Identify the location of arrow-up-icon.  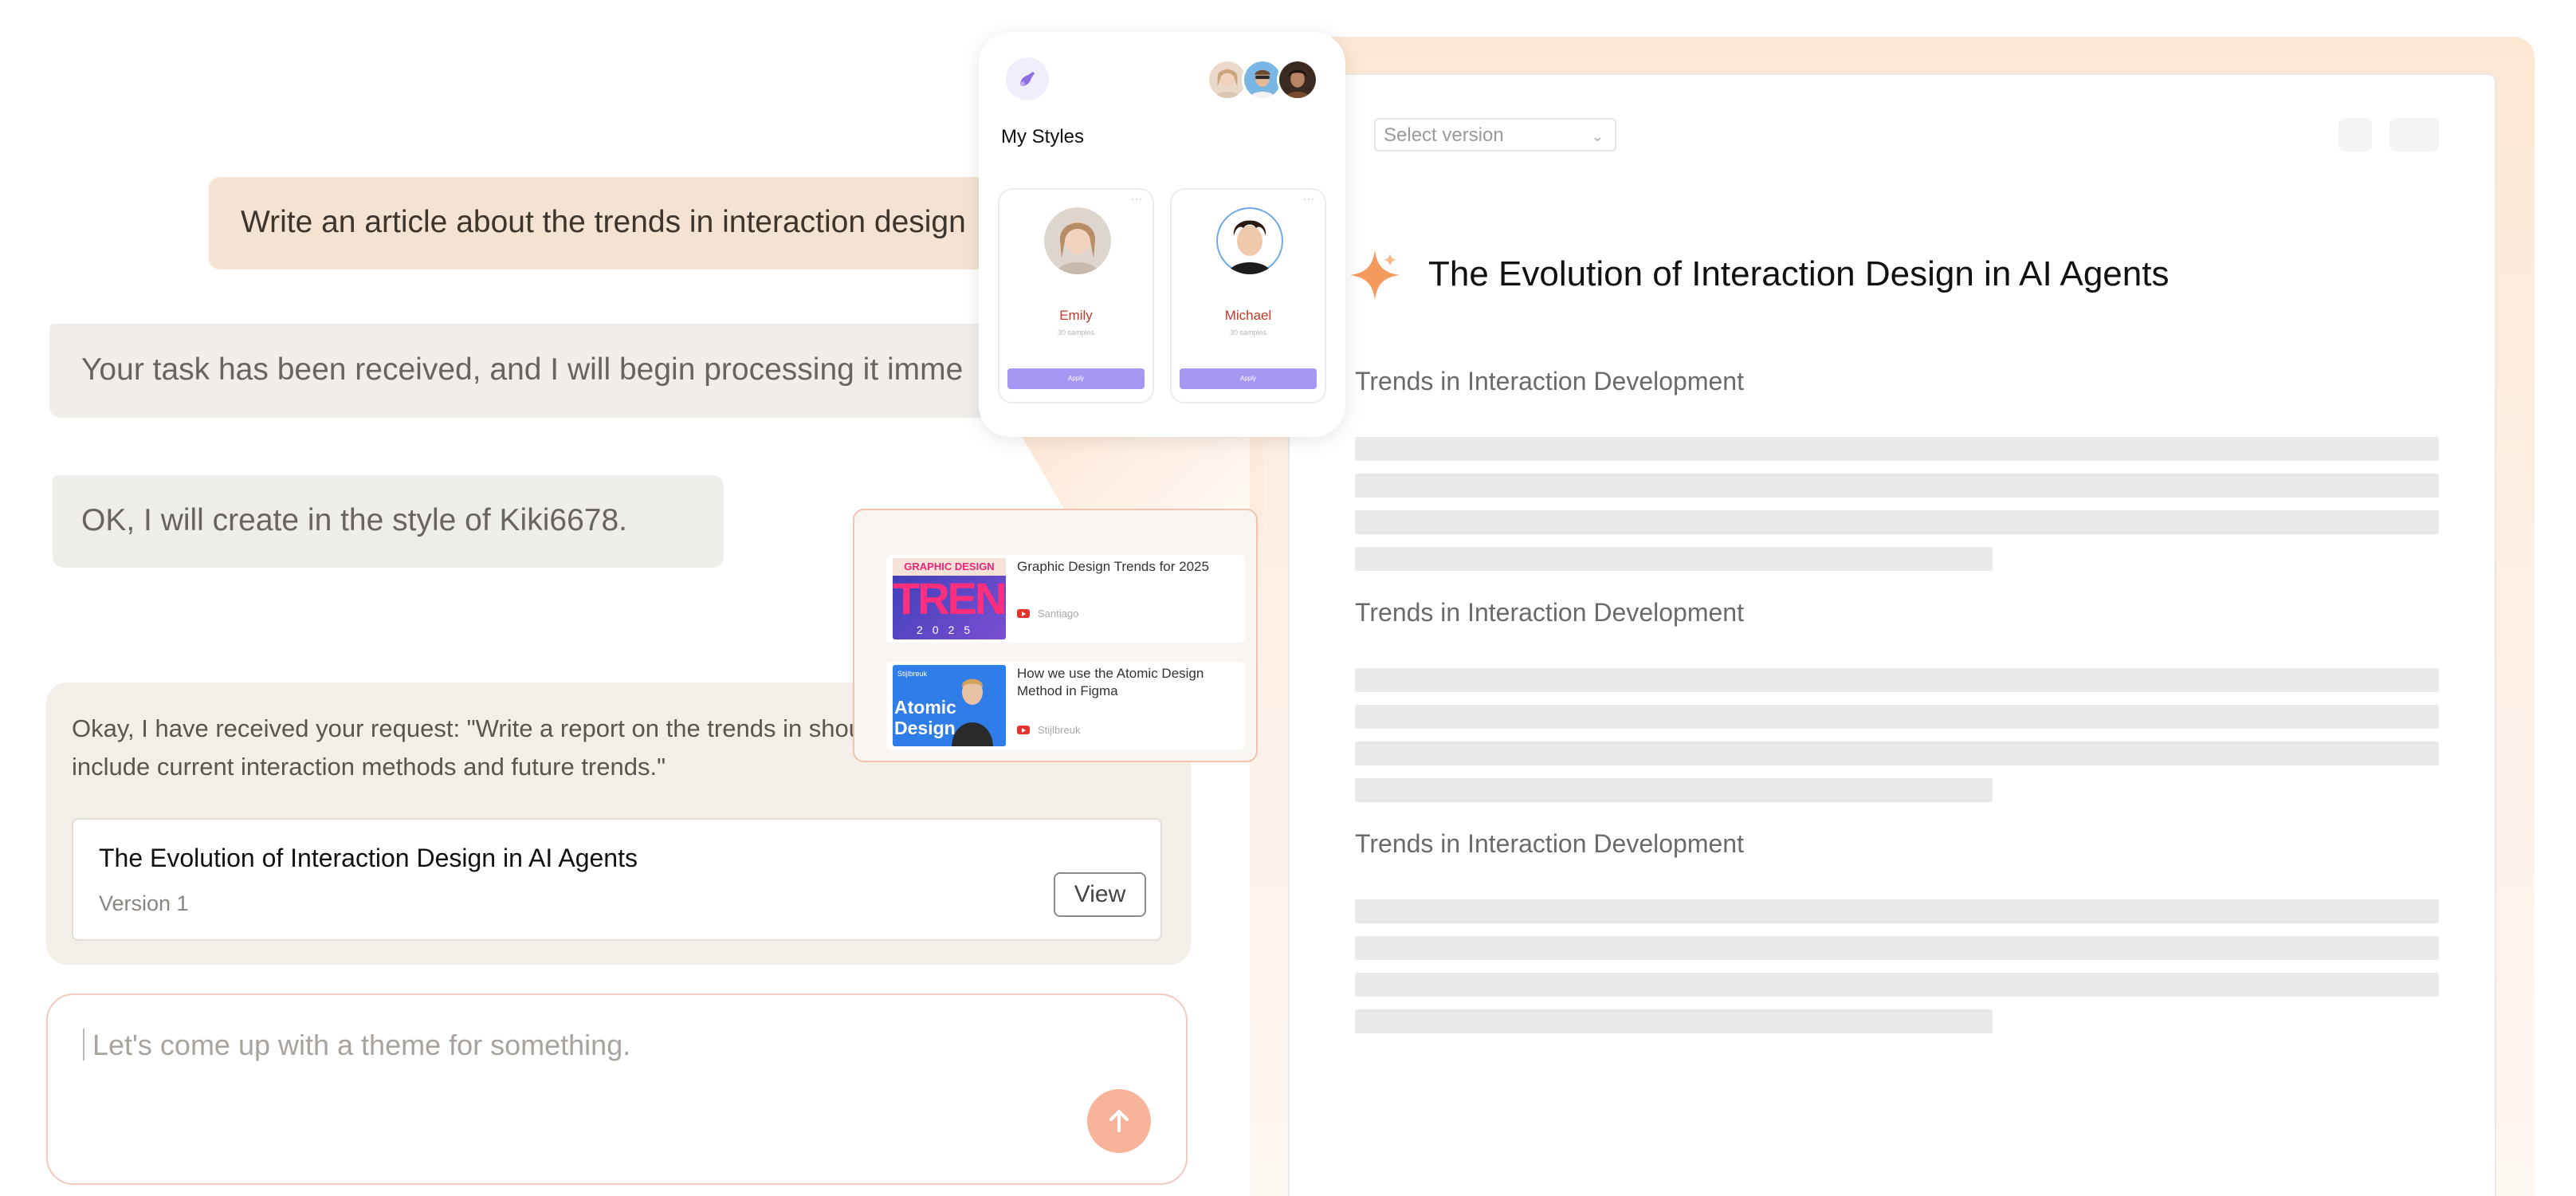
(1119, 1121).